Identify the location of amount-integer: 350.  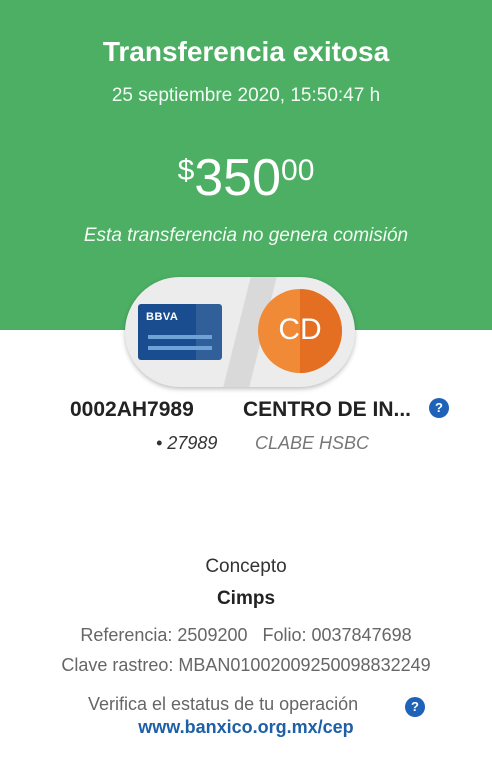
(238, 178).